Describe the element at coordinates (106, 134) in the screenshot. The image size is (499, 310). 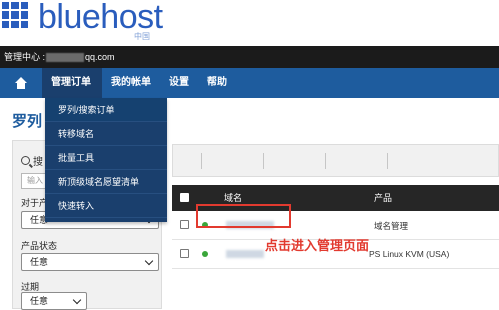
I see `menu-item-transfer-domain: 转移域名` at that location.